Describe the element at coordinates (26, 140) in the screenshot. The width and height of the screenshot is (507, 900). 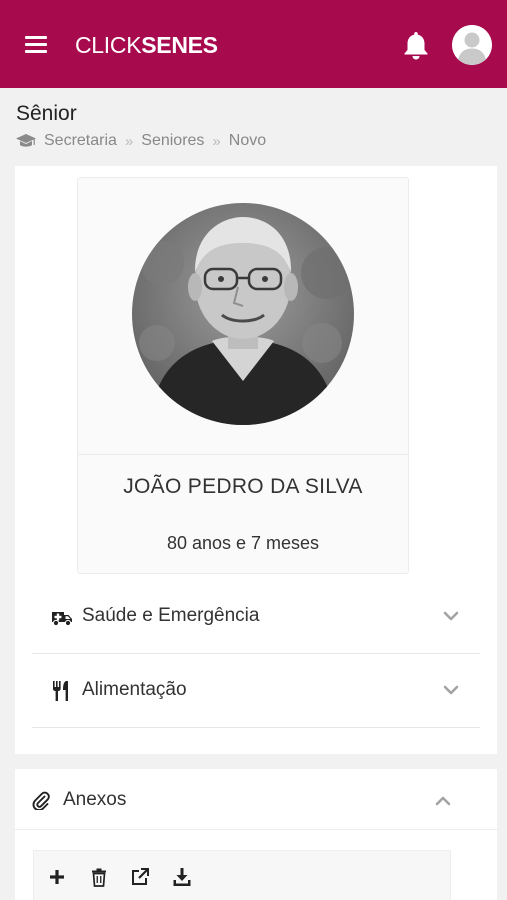
I see `graduation-cap-icon` at that location.